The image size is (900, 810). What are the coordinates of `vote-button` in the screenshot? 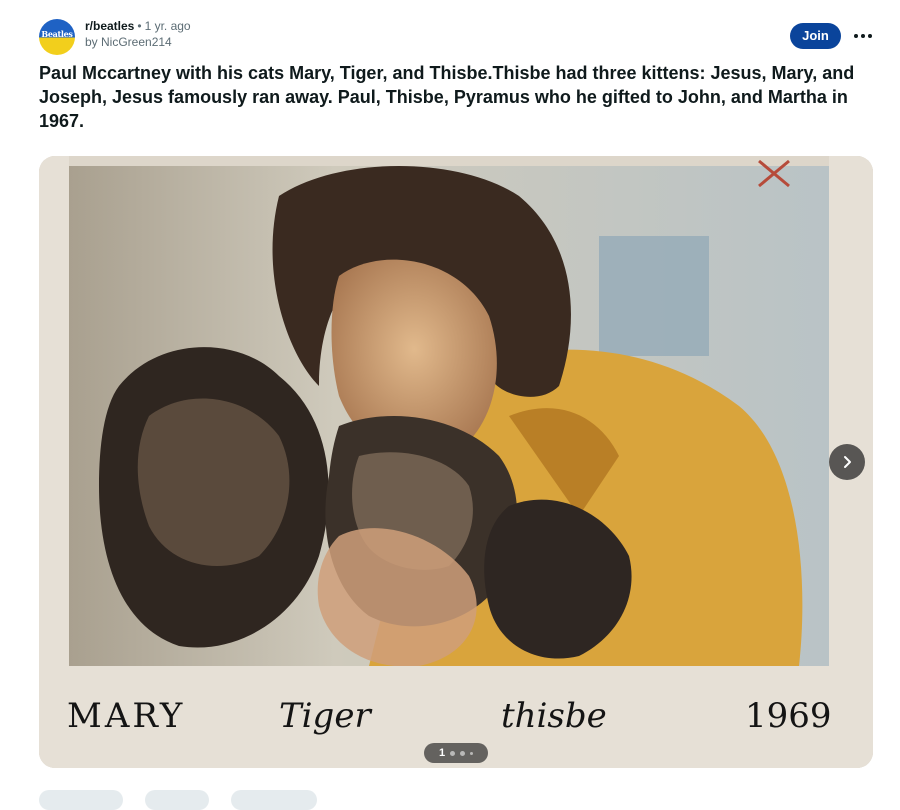 It's located at (81, 800).